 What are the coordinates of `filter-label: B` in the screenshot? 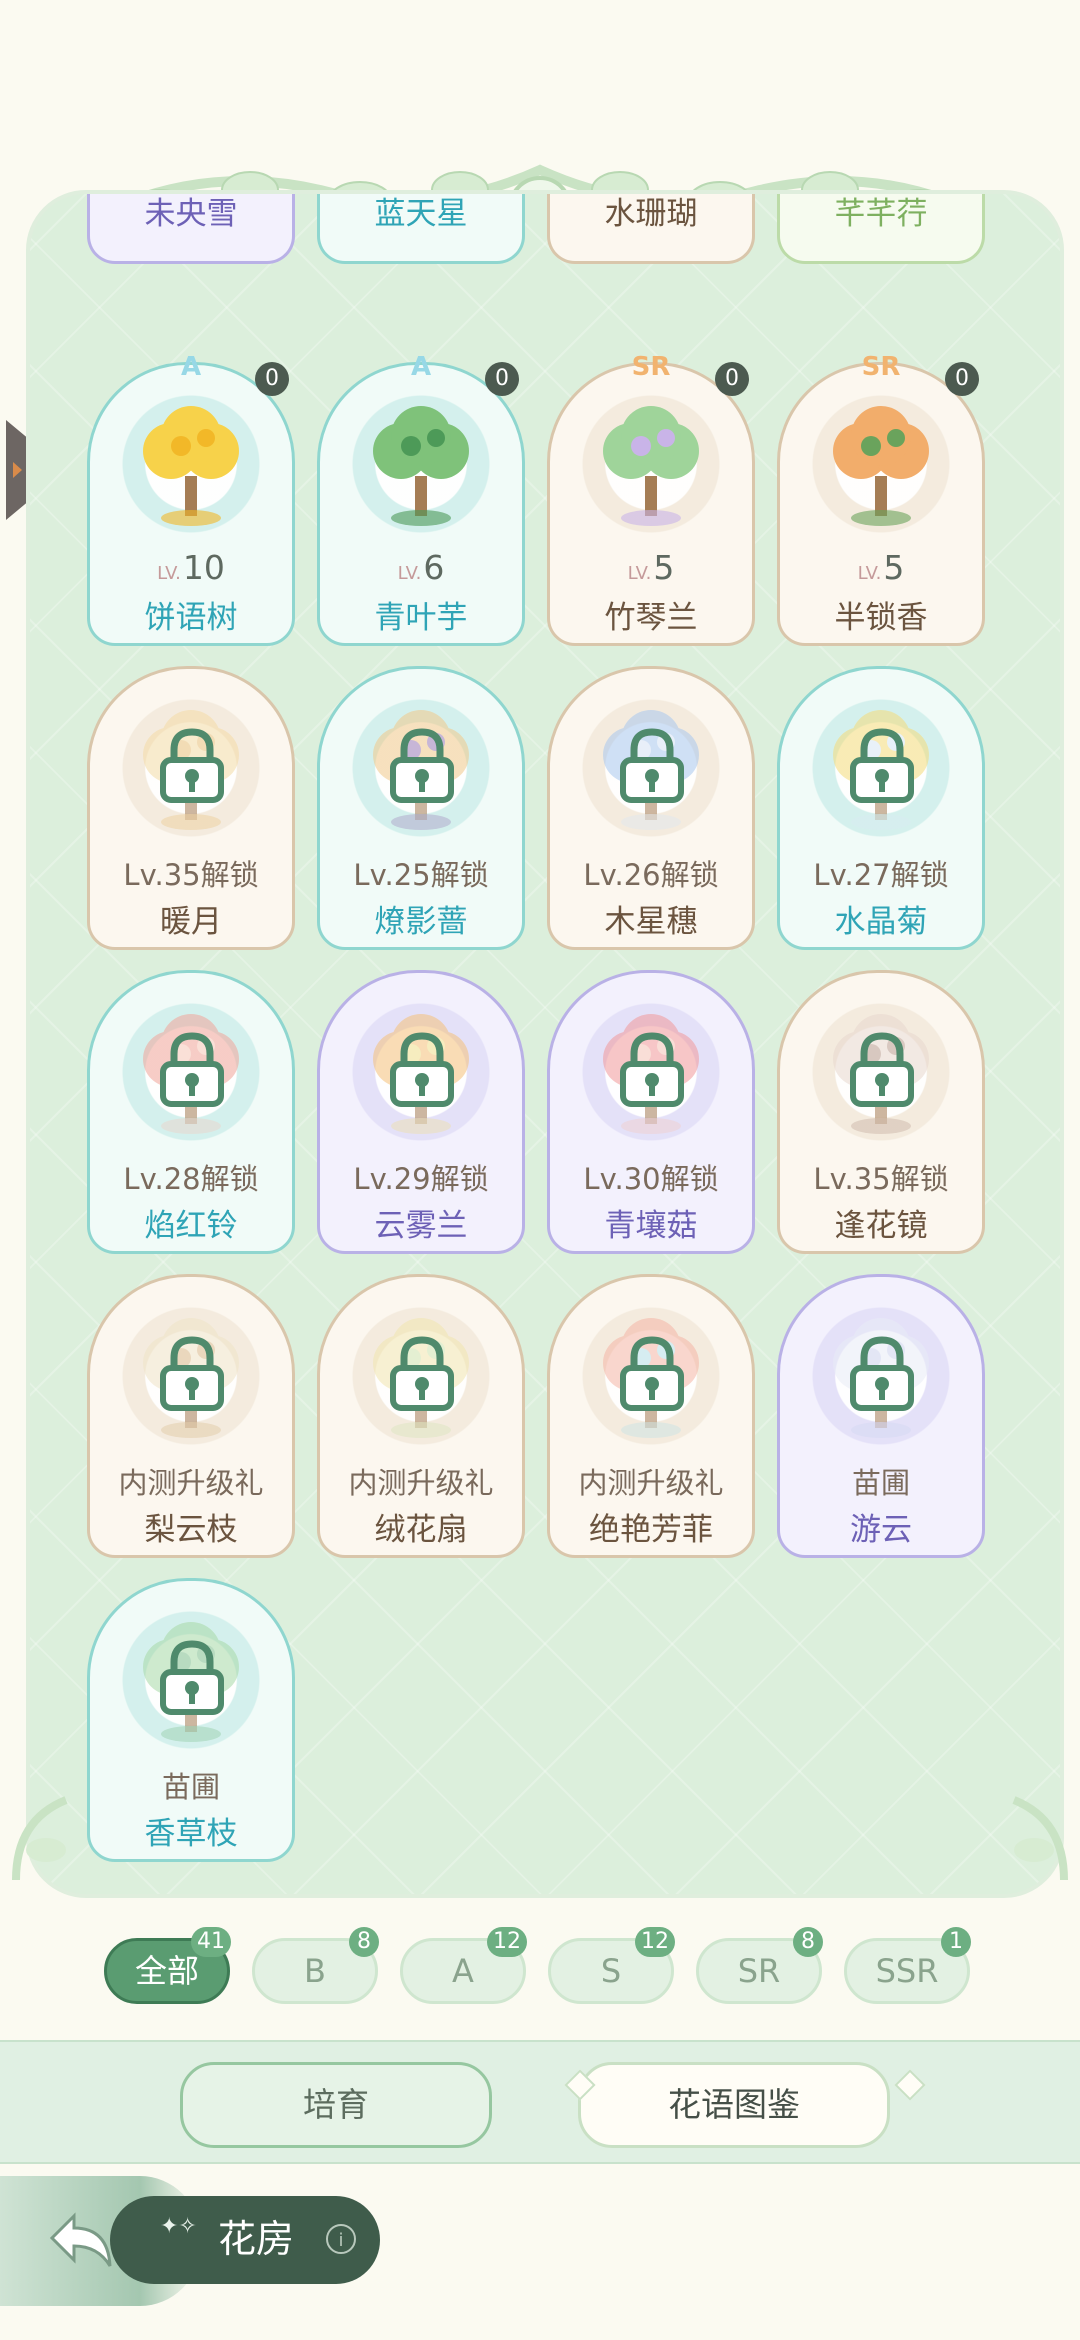 It's located at (315, 1971).